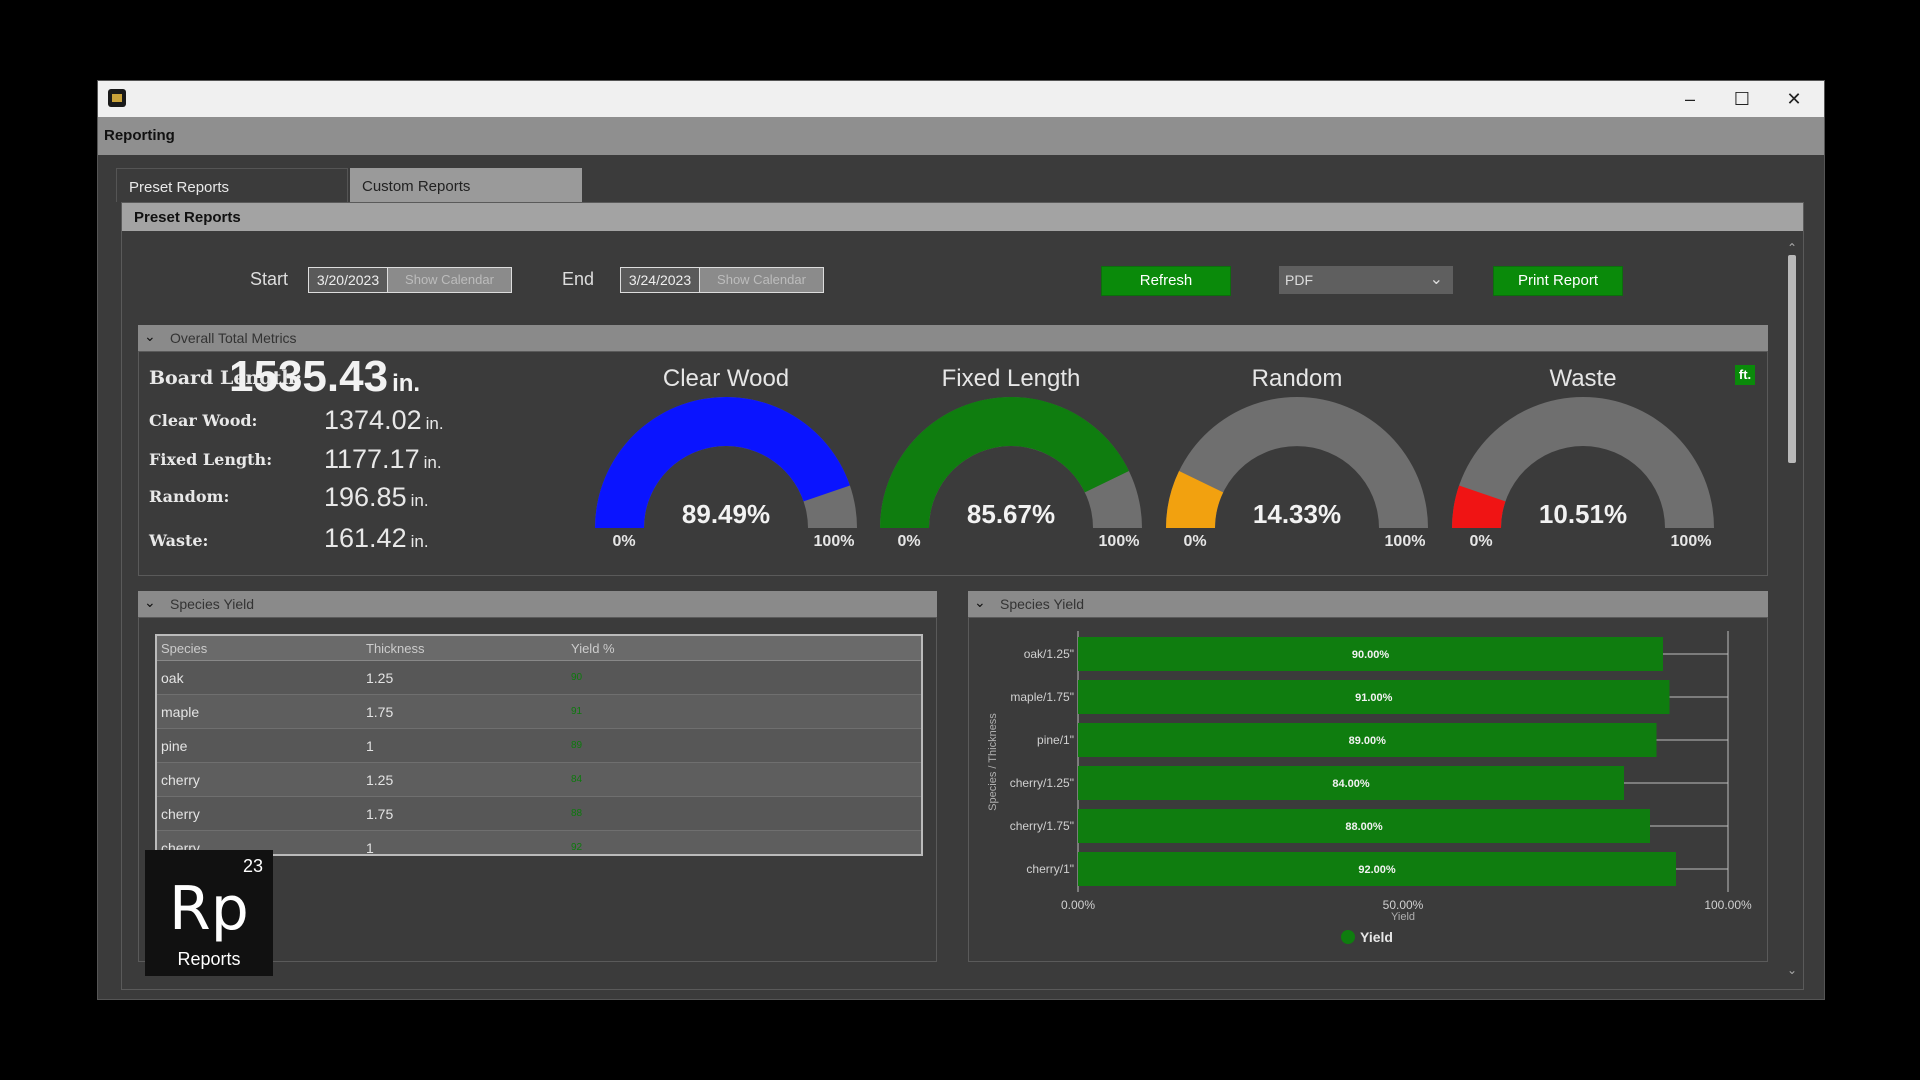  What do you see at coordinates (1583, 514) in the screenshot?
I see `gauge-value: 10.51%` at bounding box center [1583, 514].